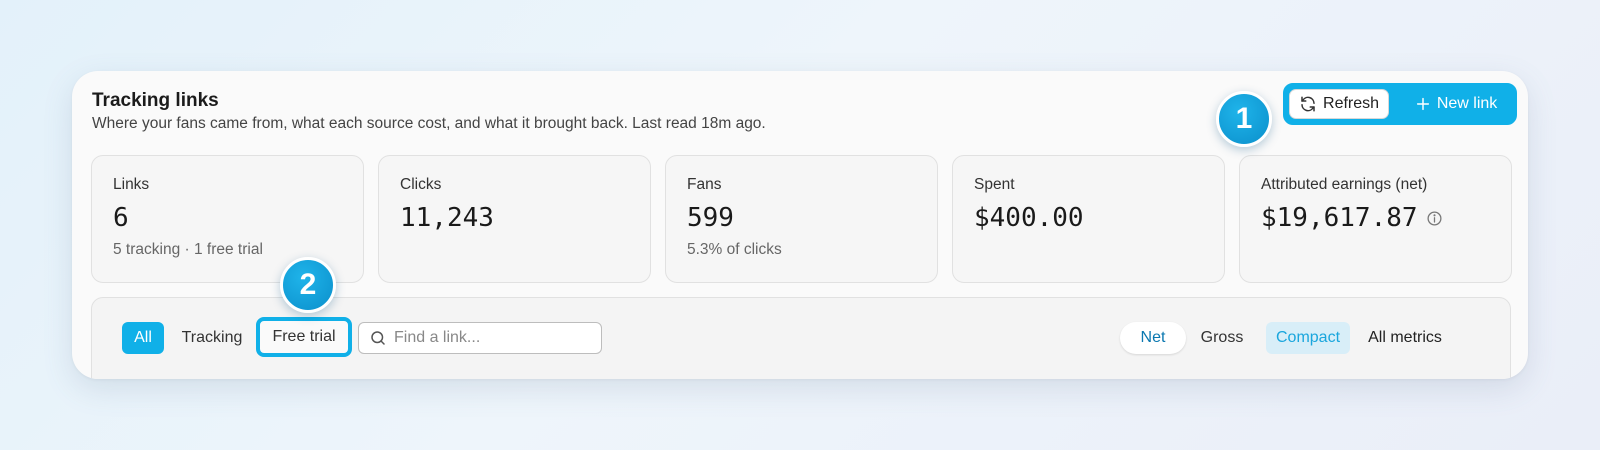 This screenshot has width=1600, height=450. Describe the element at coordinates (734, 249) in the screenshot. I see `stat-sub: 5.3% of clicks` at that location.